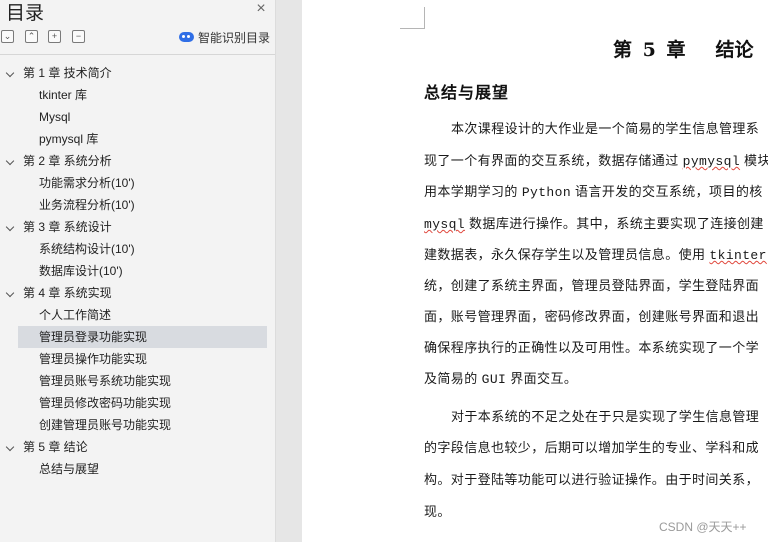  I want to click on toc-item-label: 管理员修改密码功能实现, so click(105, 403).